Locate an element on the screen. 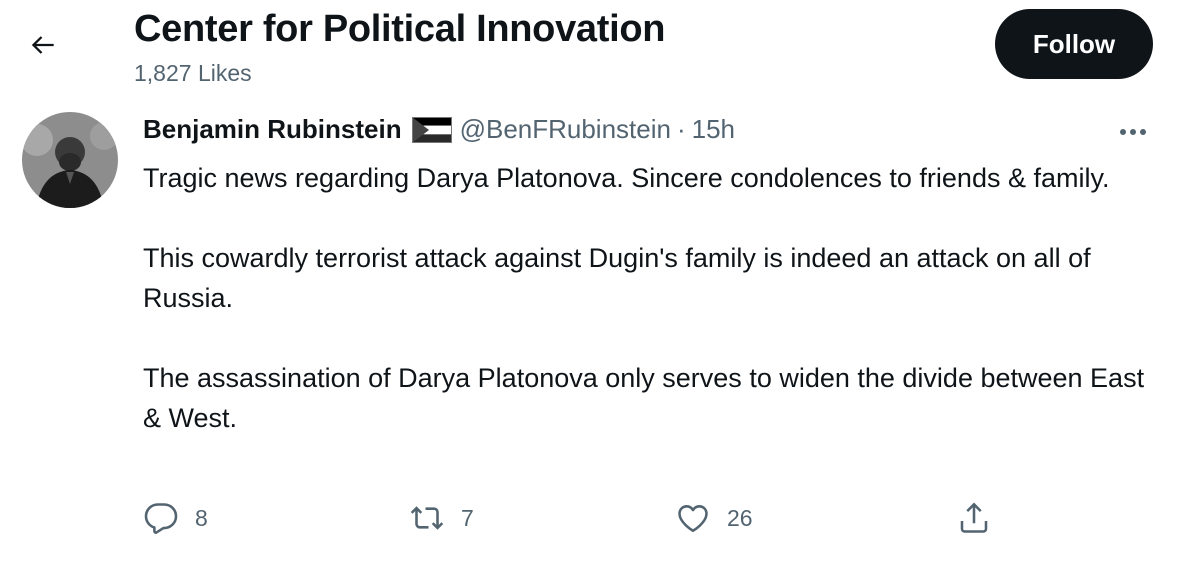 The width and height of the screenshot is (1186, 582). follow-button: Follow is located at coordinates (1074, 44).